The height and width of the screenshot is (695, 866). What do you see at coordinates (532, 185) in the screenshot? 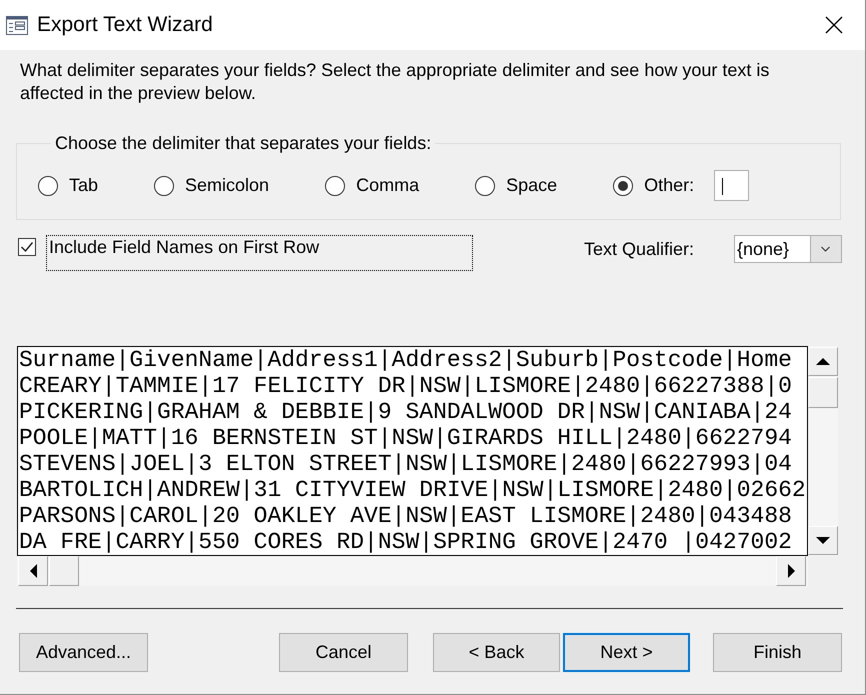
I see `radio-label: Space` at bounding box center [532, 185].